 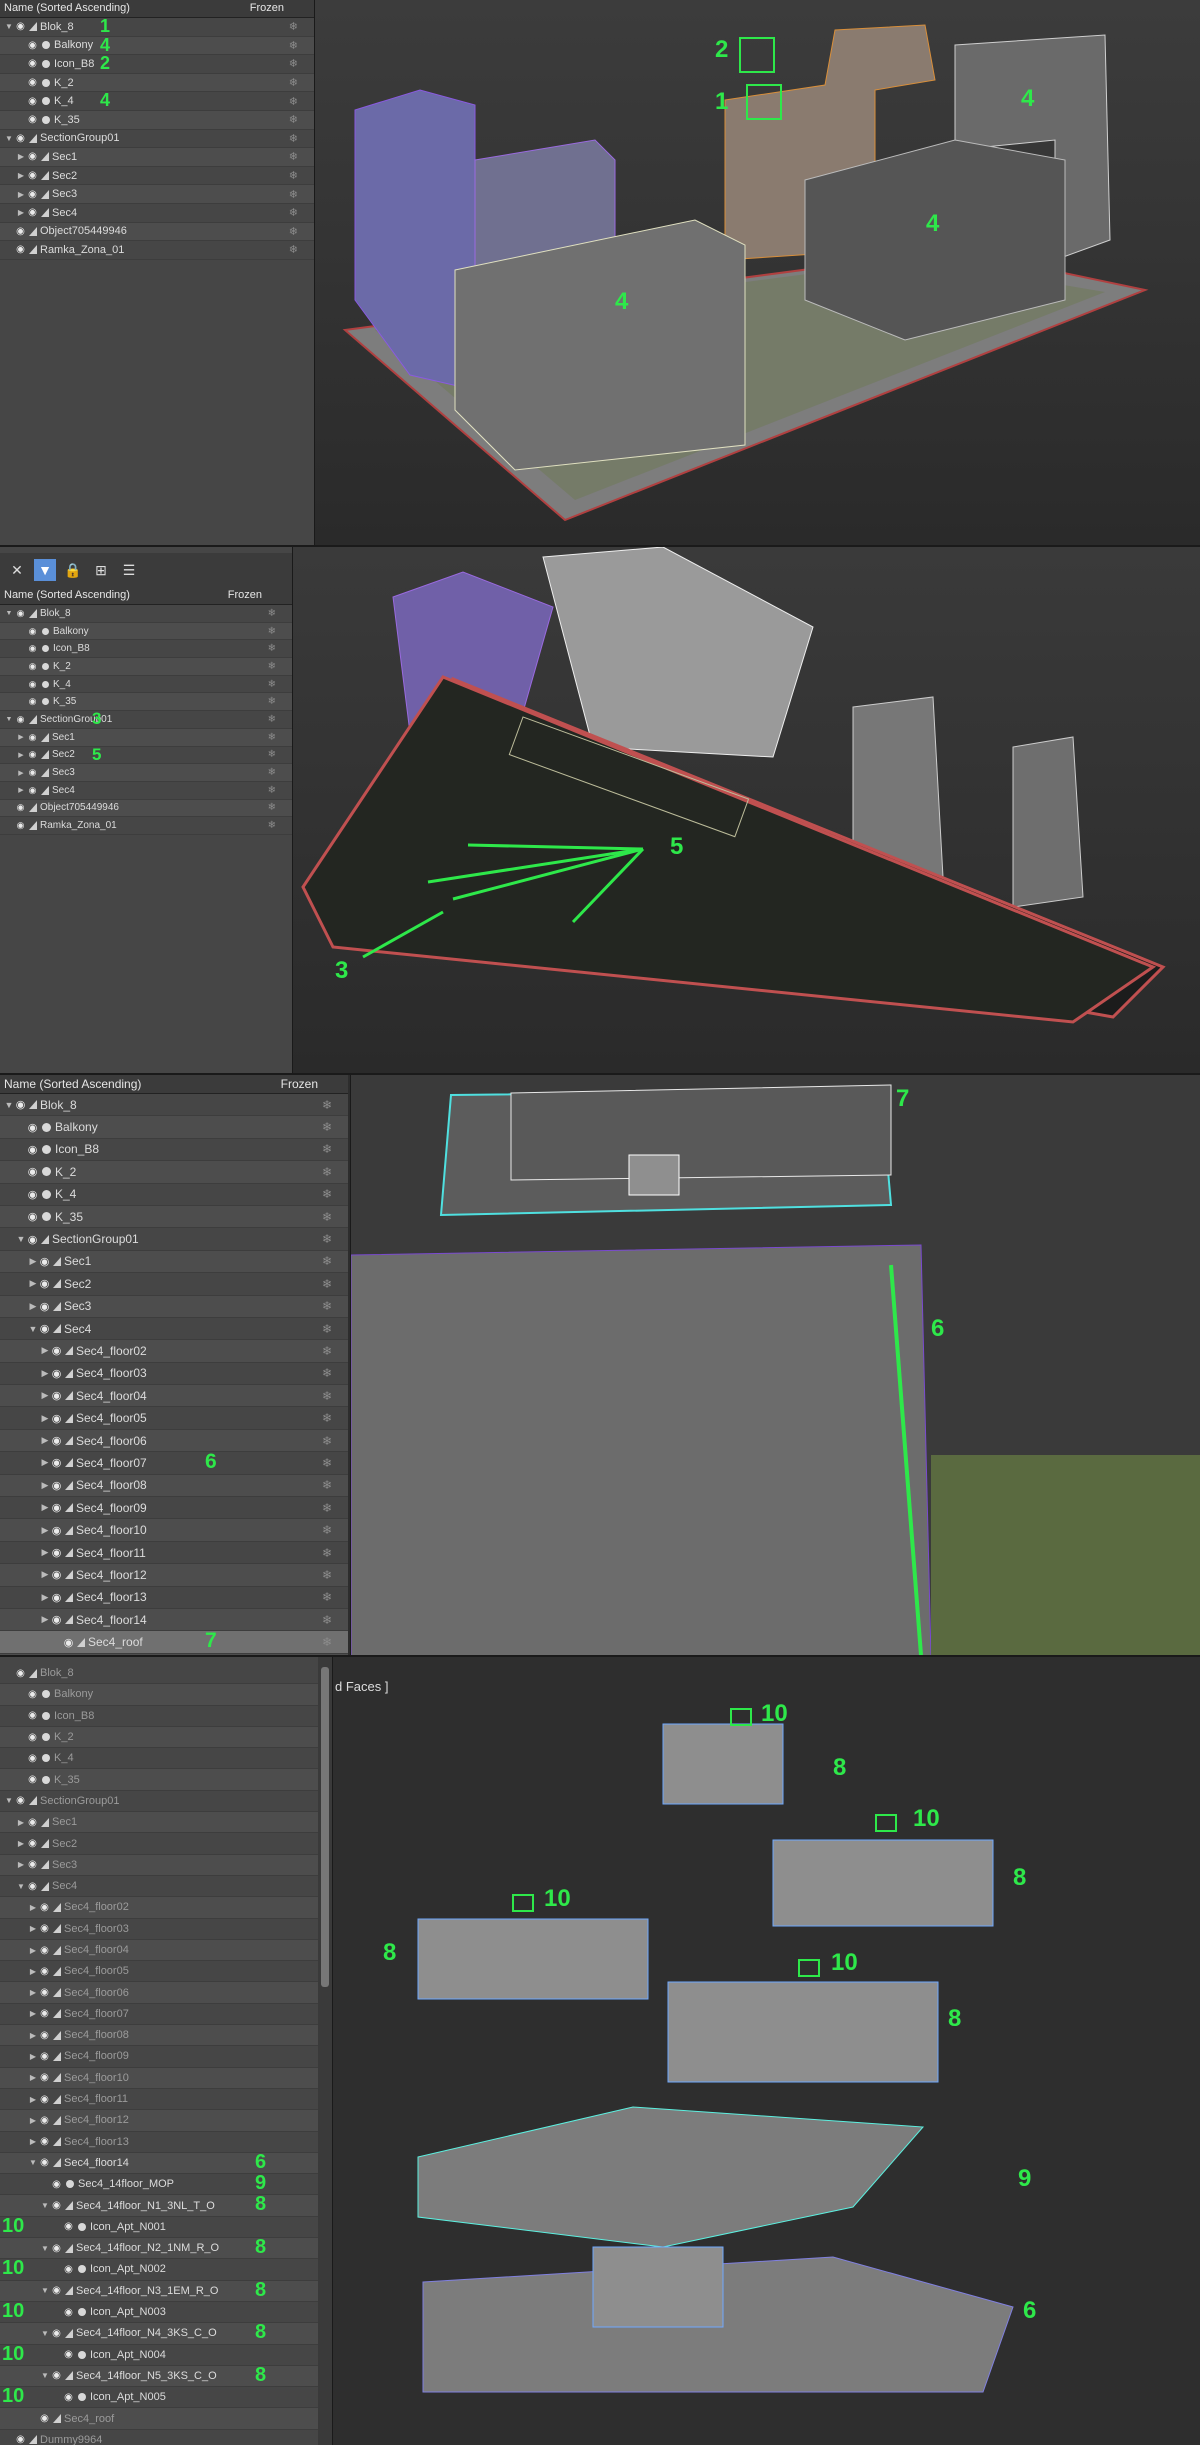 I want to click on tree-row: ▶ ◉ Sec1 ❄, so click(x=157, y=157).